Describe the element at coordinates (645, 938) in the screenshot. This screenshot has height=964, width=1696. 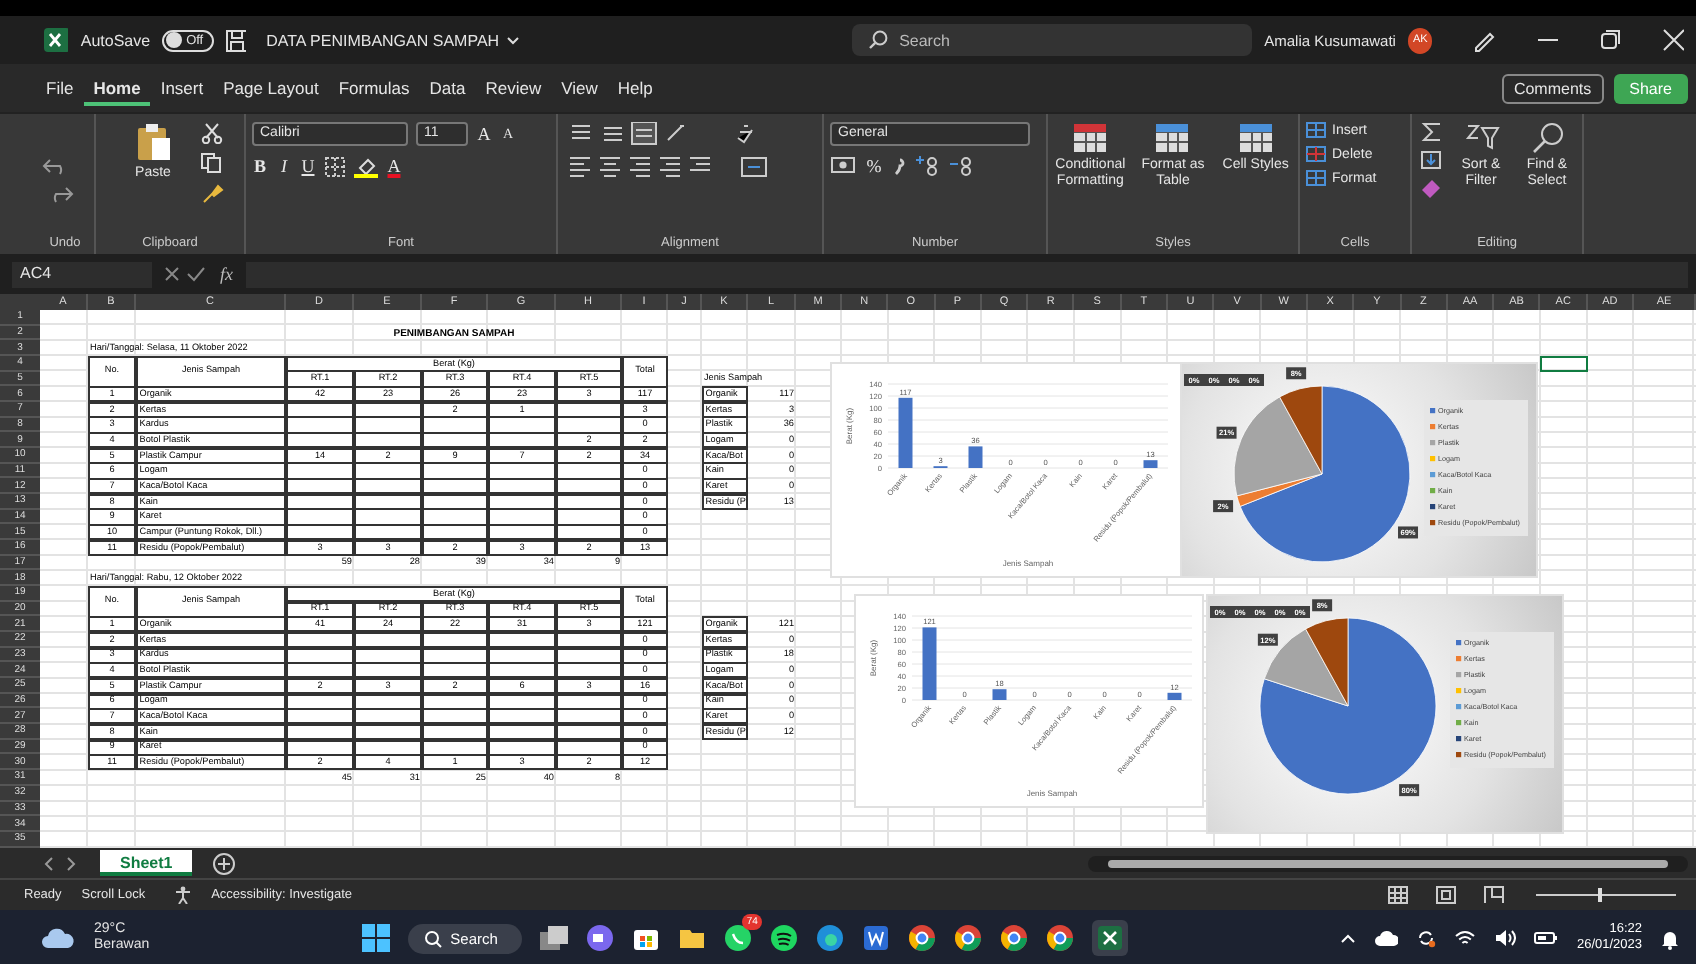
I see `store-icon` at that location.